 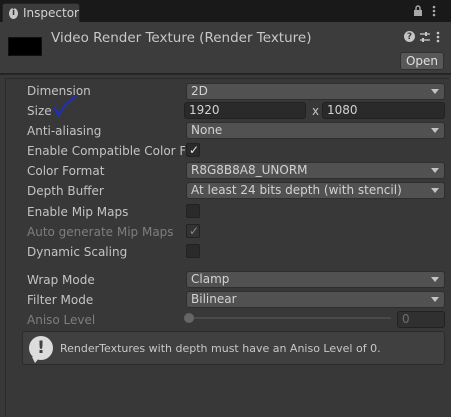 What do you see at coordinates (61, 320) in the screenshot?
I see `aniso-level-label: Aniso Level` at bounding box center [61, 320].